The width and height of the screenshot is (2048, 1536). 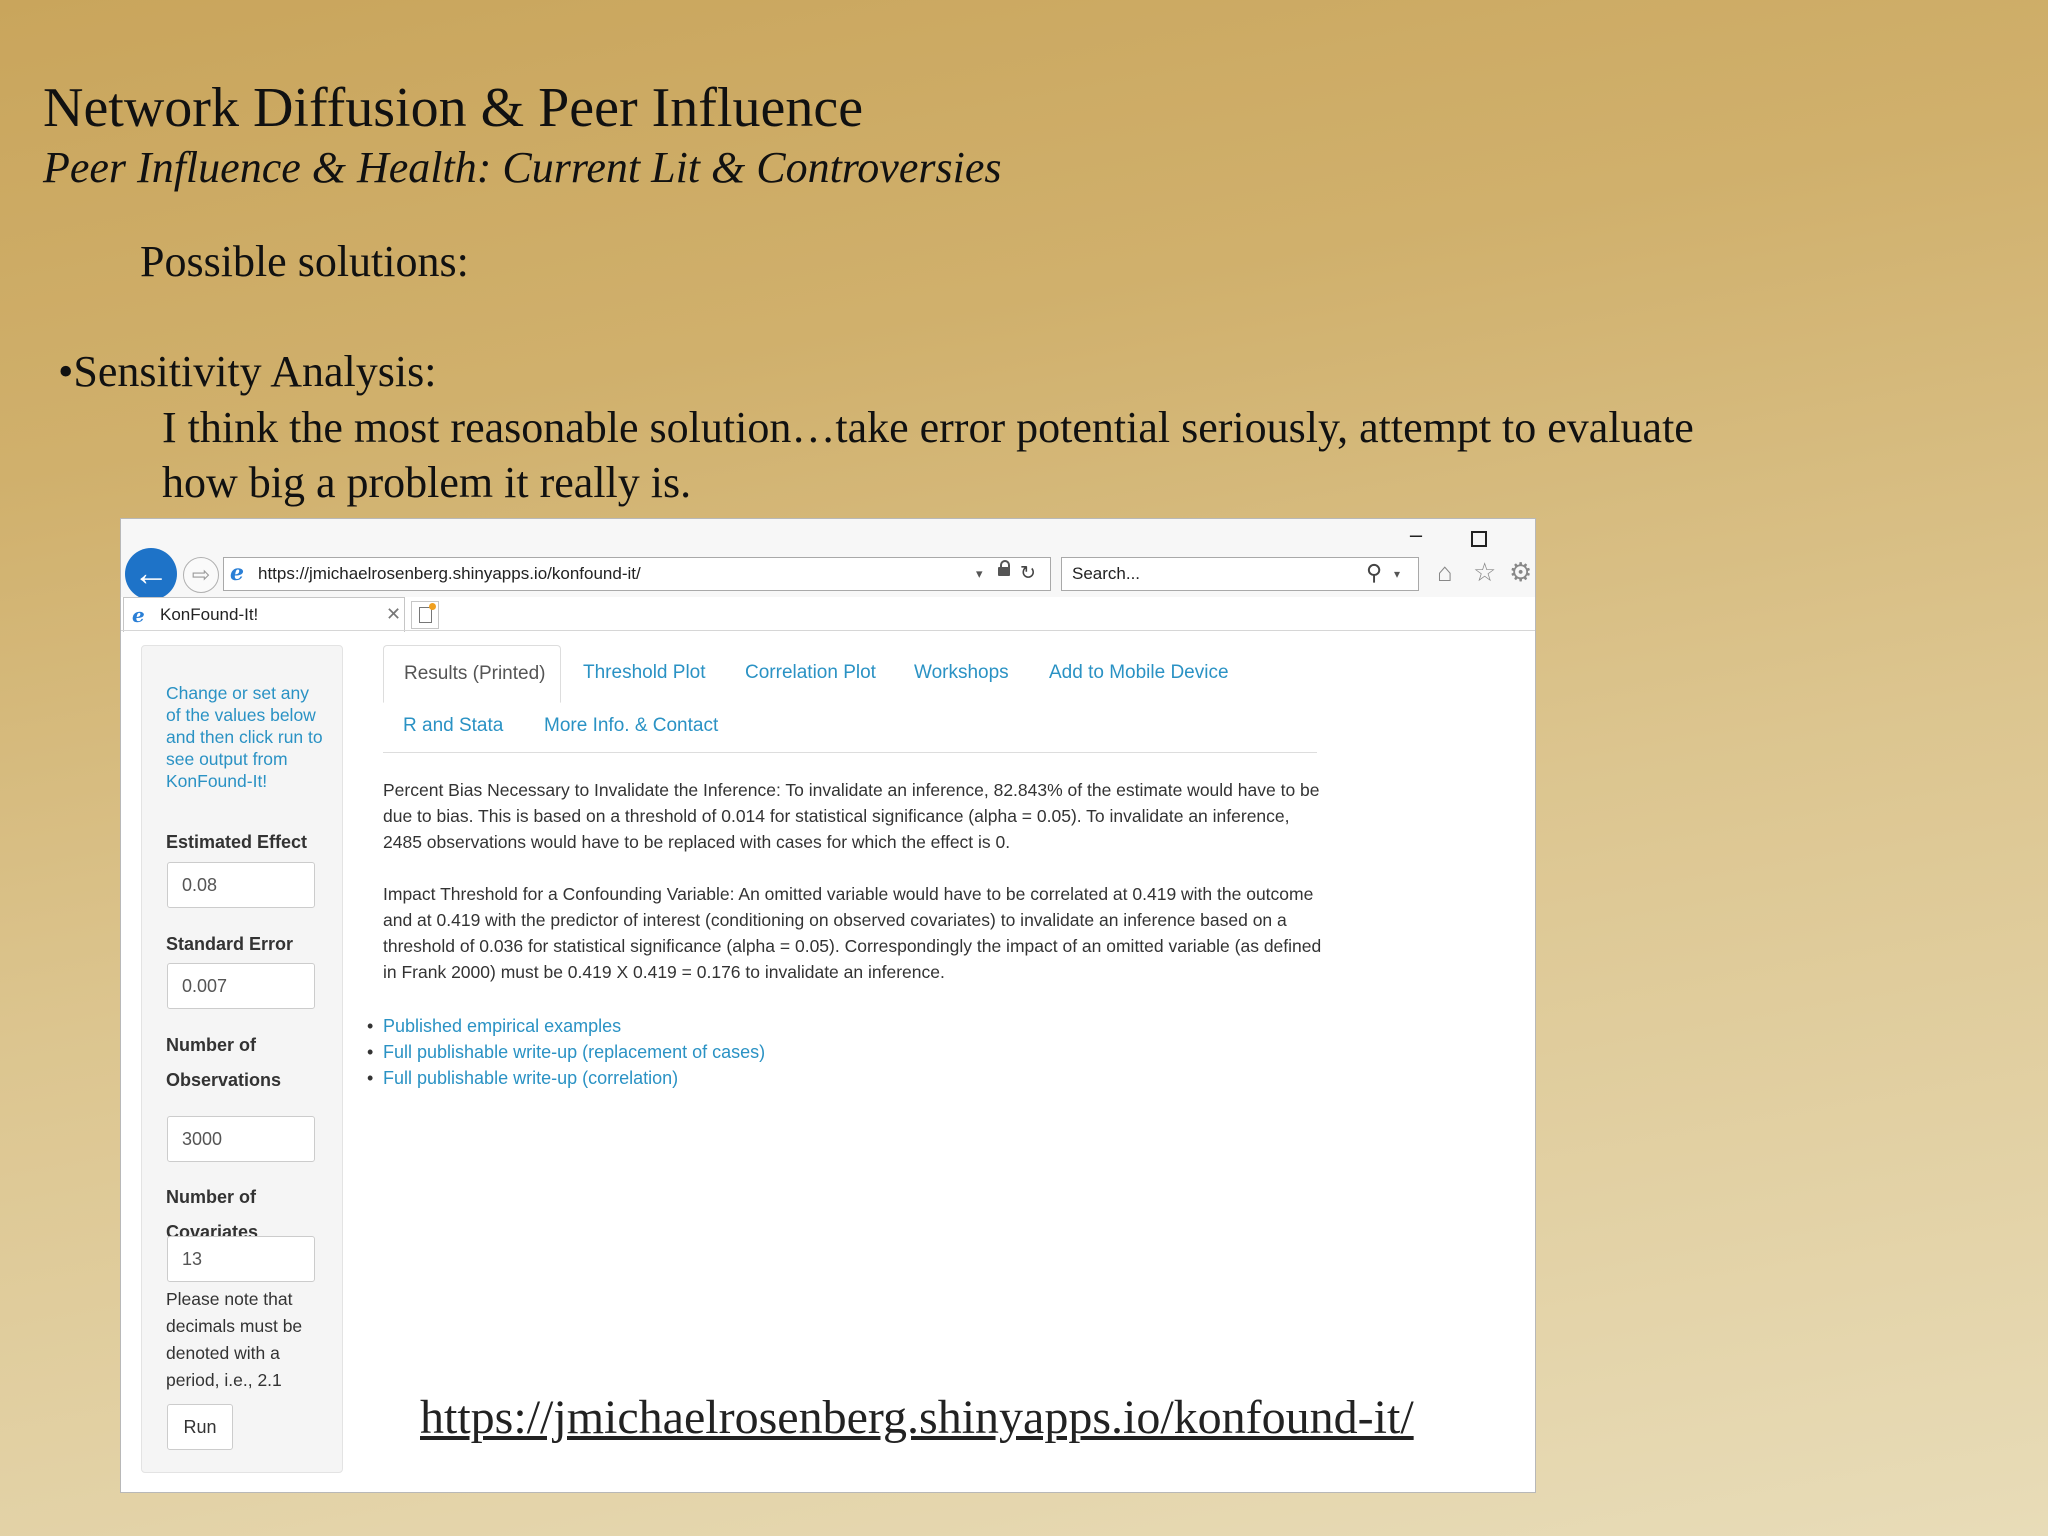 What do you see at coordinates (241, 986) in the screenshot?
I see `standard-error-input` at bounding box center [241, 986].